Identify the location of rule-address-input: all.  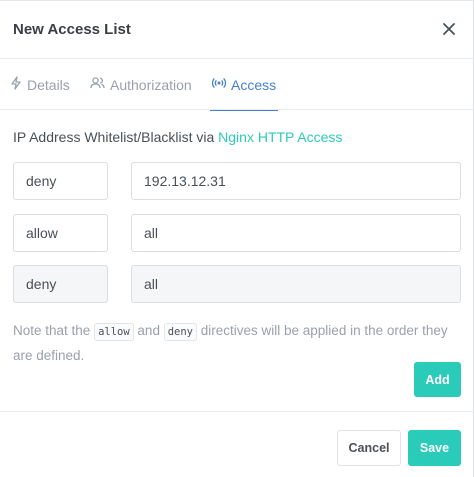
(296, 233).